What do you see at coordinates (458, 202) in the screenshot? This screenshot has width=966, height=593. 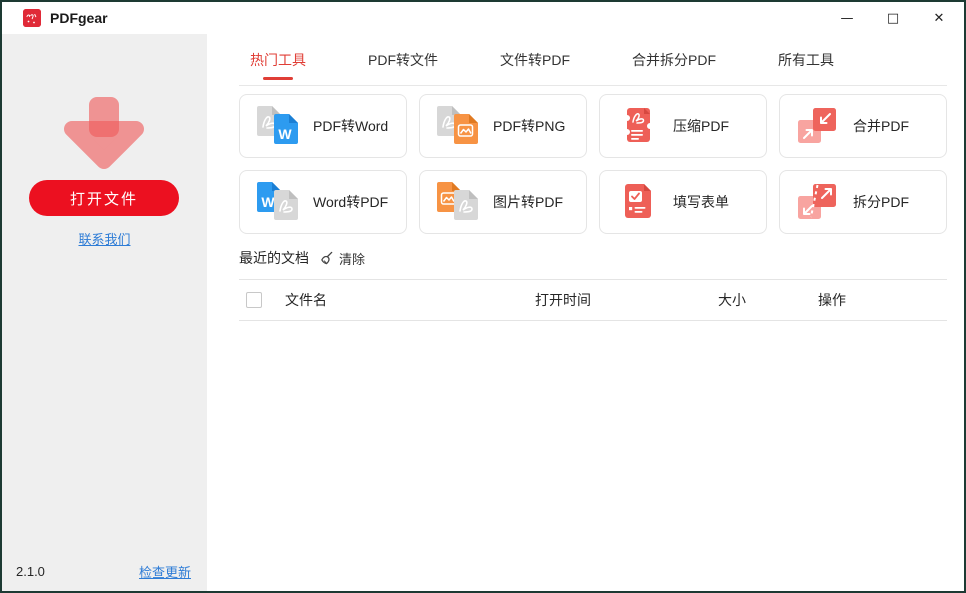 I see `image-to-pdf-icon` at bounding box center [458, 202].